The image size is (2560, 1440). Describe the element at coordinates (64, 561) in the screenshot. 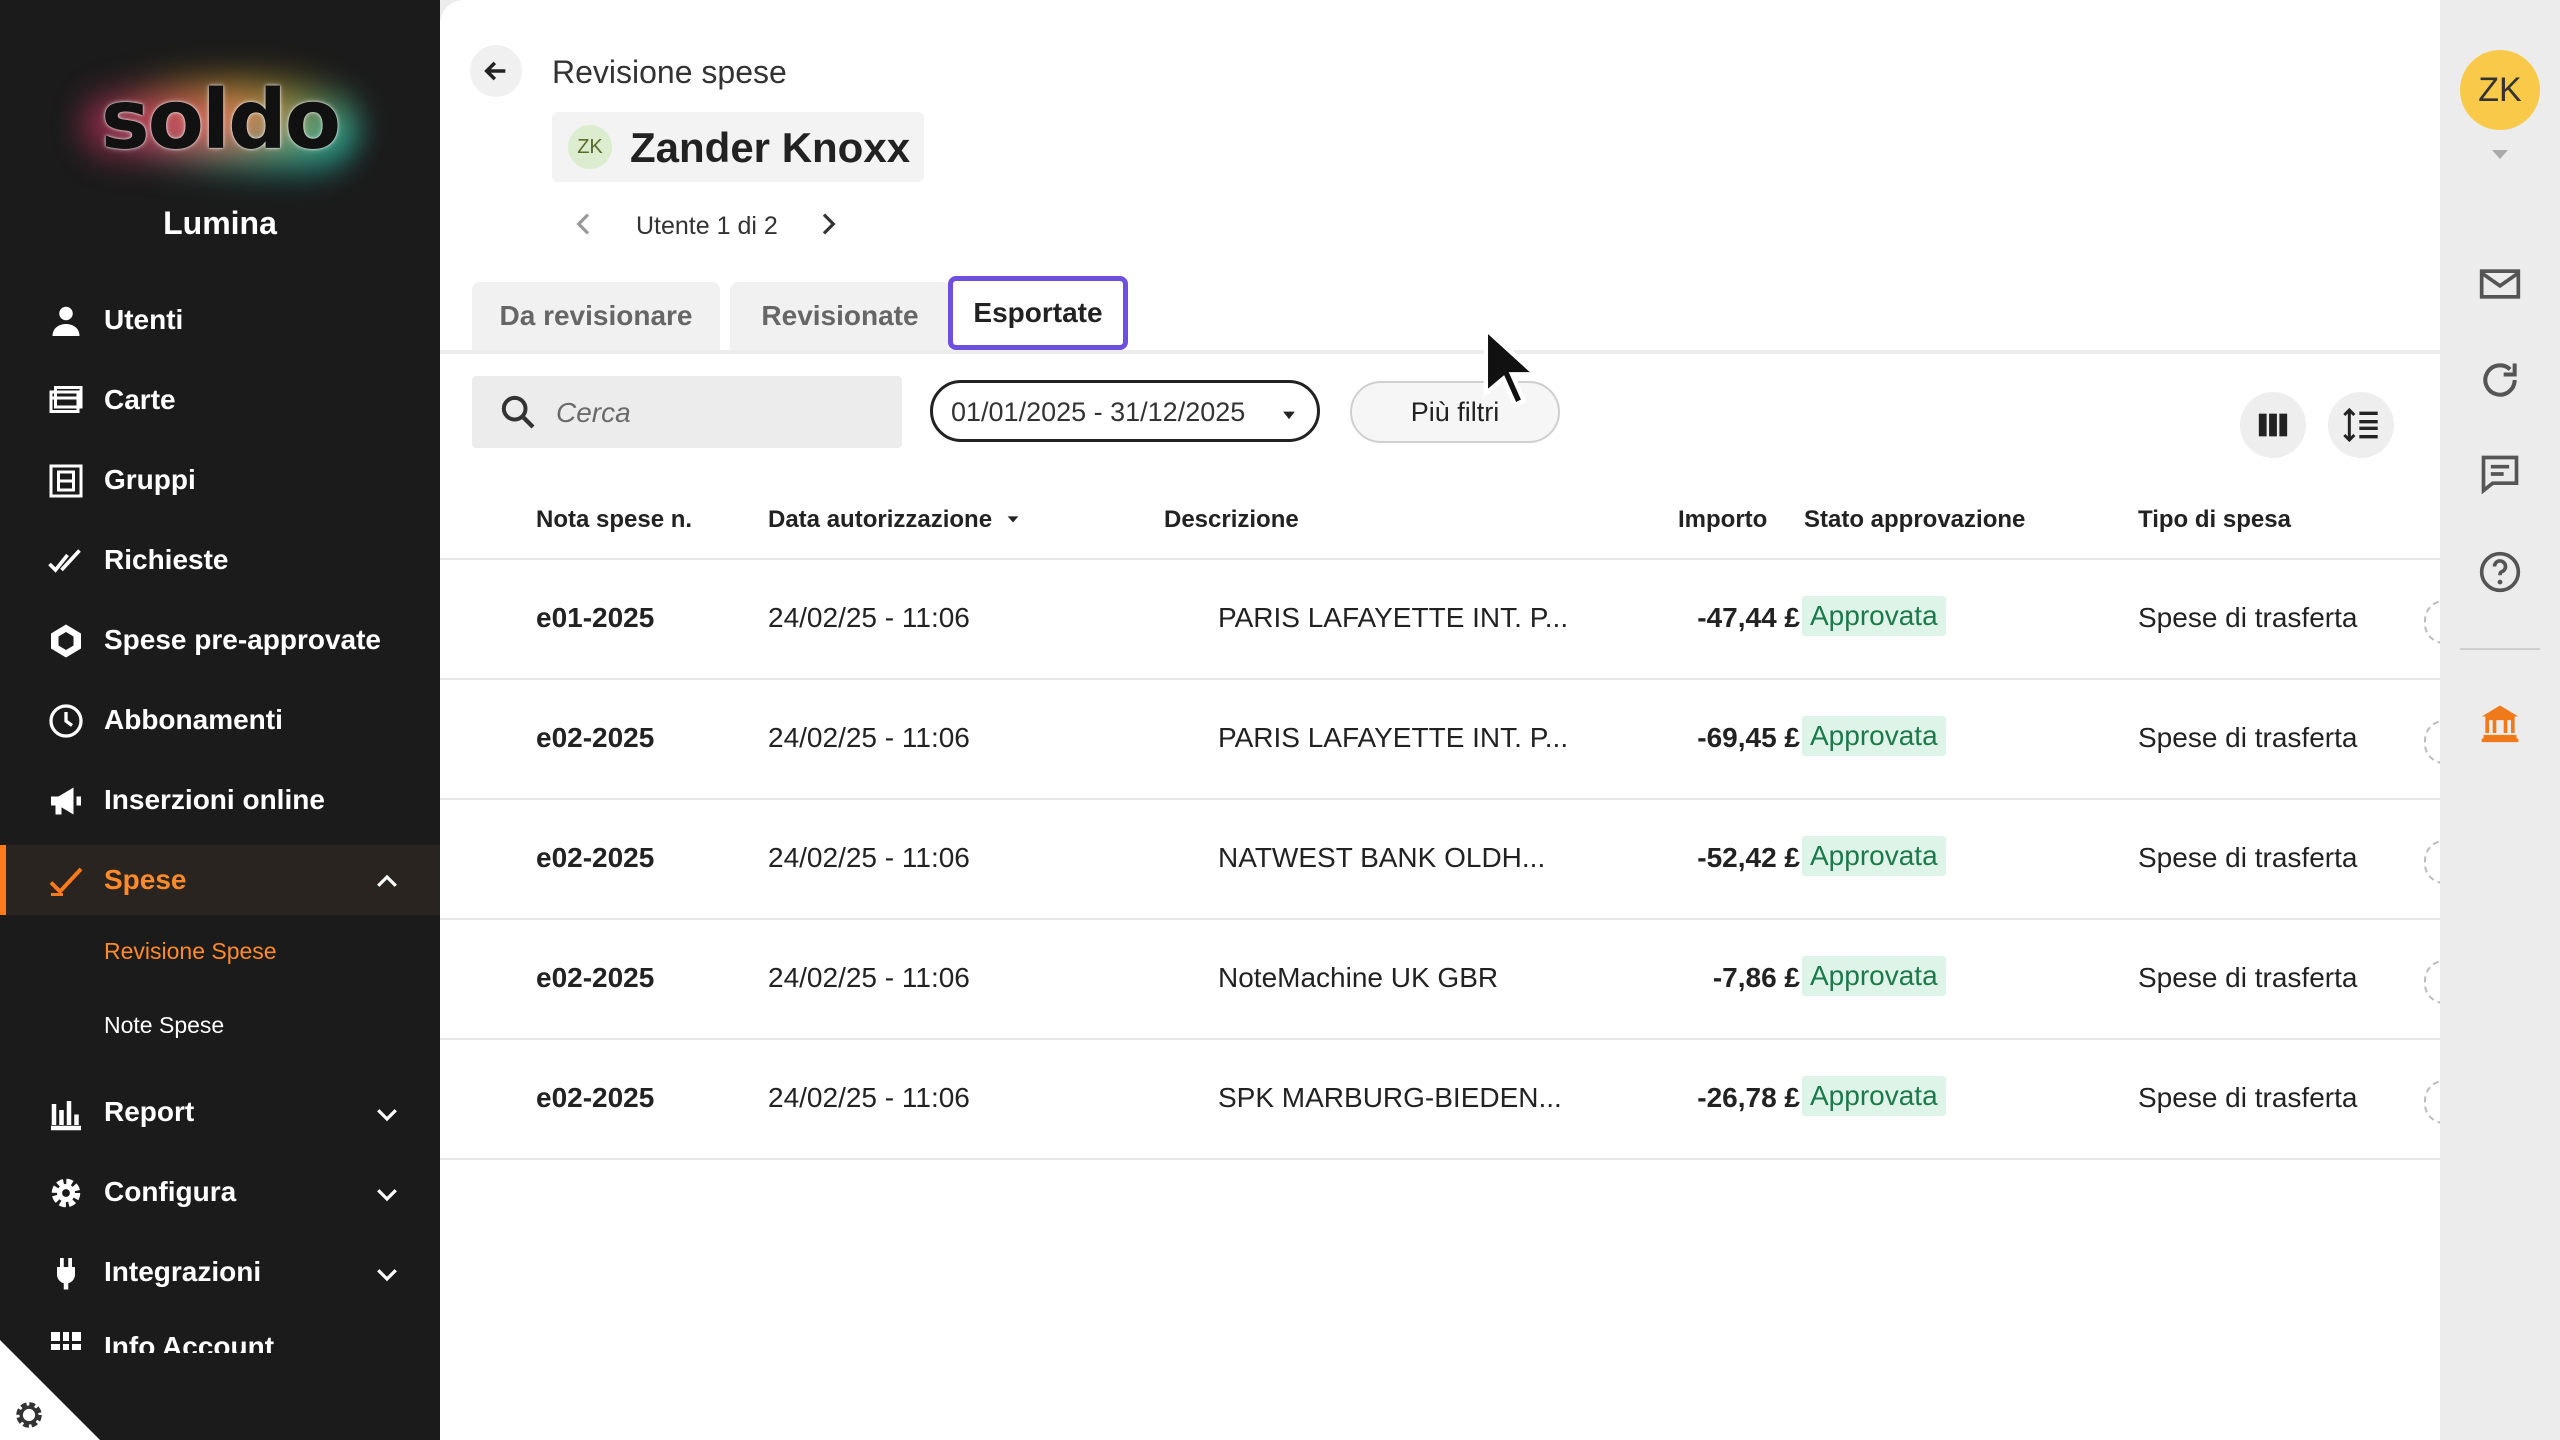

I see `double-check-icon` at that location.